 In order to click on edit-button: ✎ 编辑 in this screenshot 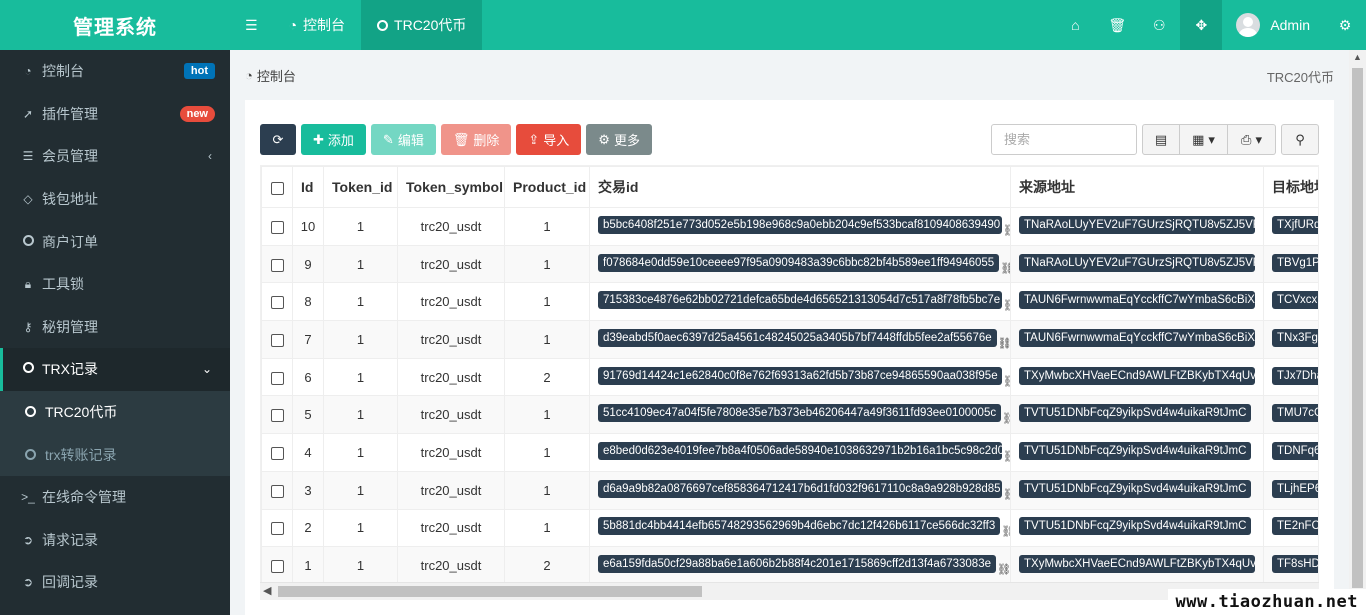, I will do `click(403, 139)`.